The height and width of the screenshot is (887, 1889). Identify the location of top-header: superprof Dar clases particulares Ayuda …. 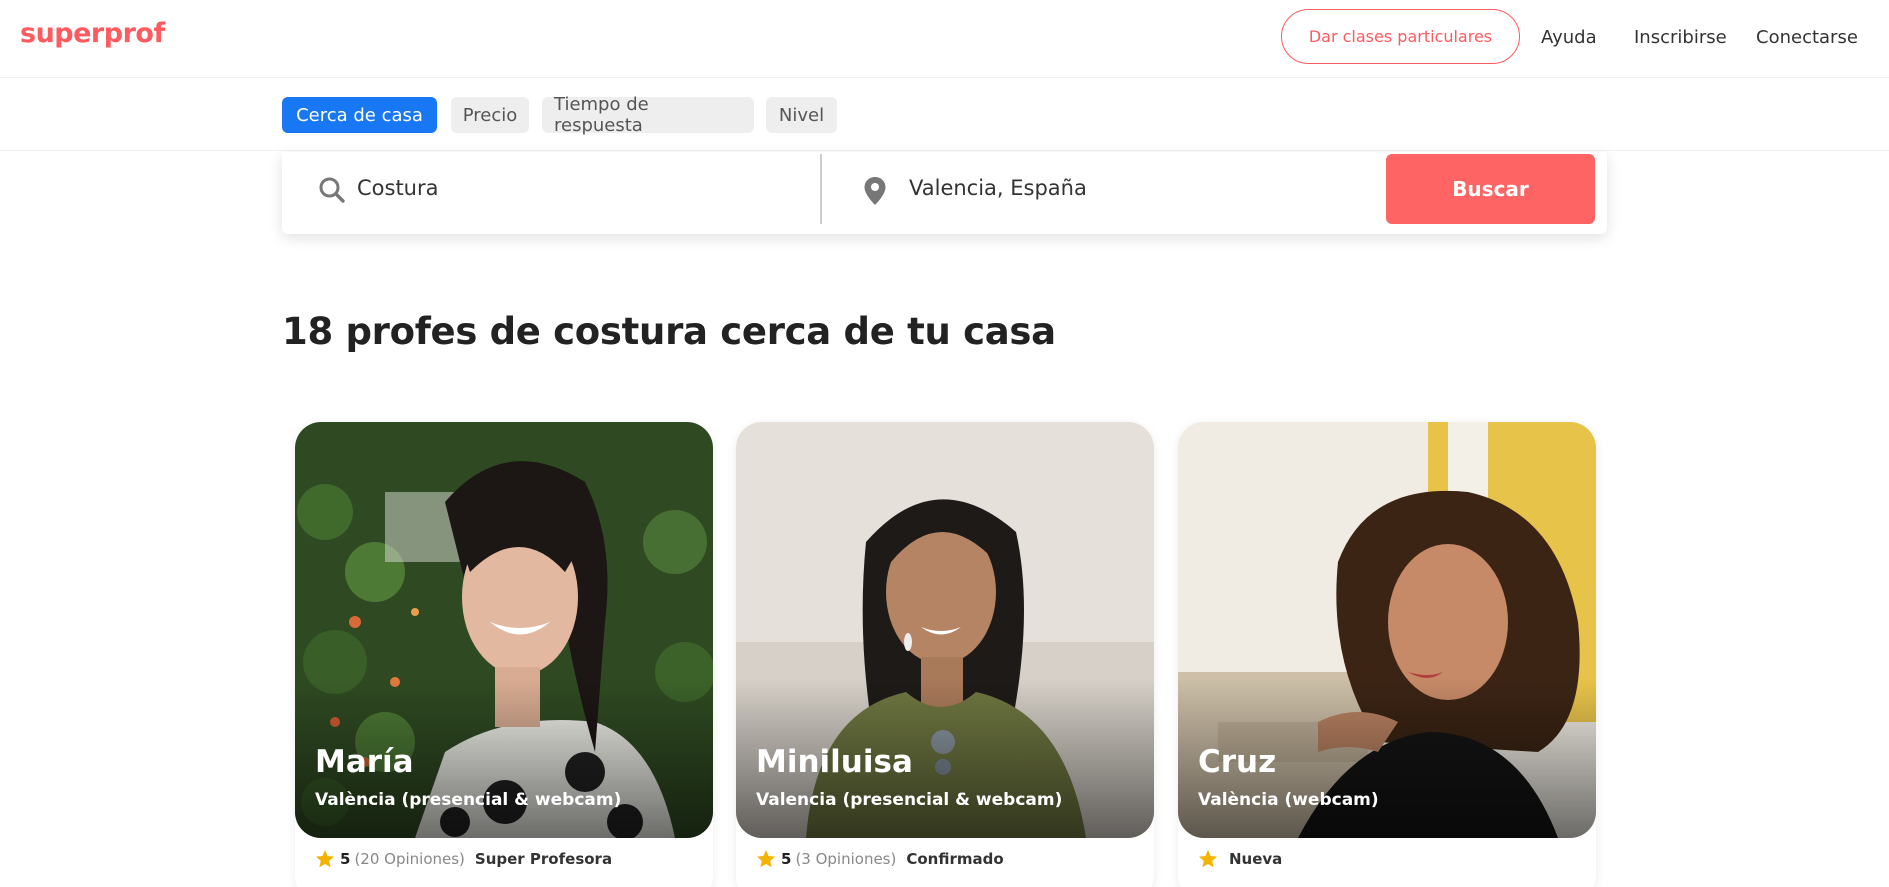
(944, 39).